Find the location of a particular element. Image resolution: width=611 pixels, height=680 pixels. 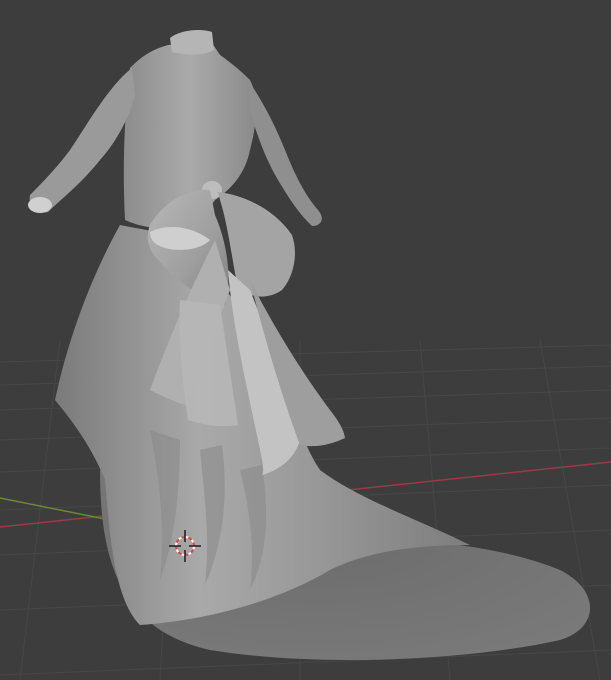

dress-sleeve-right is located at coordinates (285, 153).